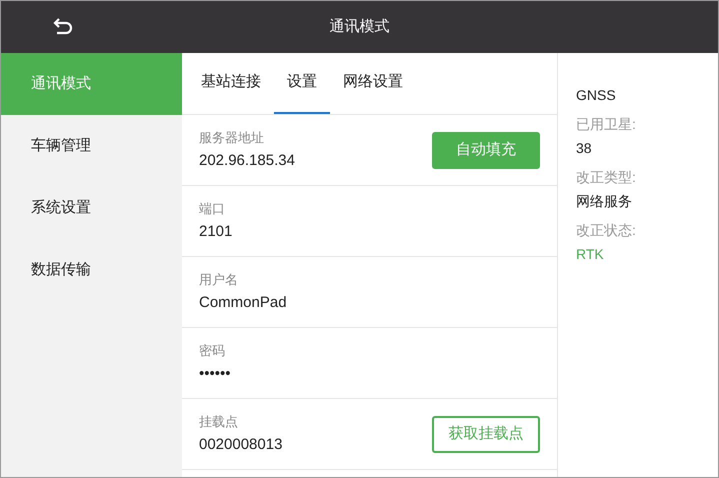 The width and height of the screenshot is (719, 478). I want to click on window-title: 通讯模式, so click(360, 26).